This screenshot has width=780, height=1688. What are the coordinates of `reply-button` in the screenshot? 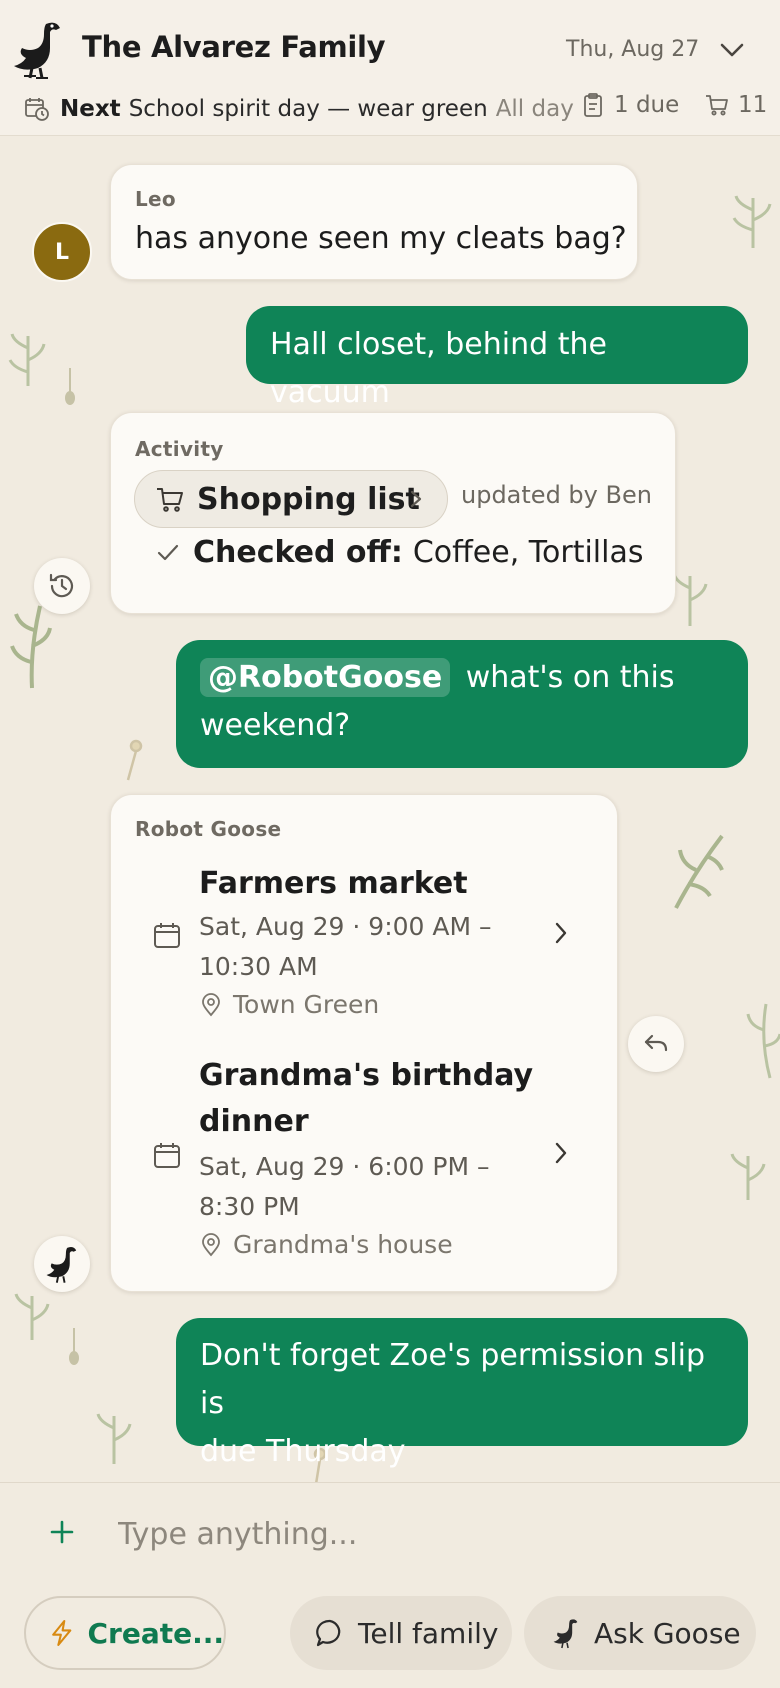 It's located at (656, 1044).